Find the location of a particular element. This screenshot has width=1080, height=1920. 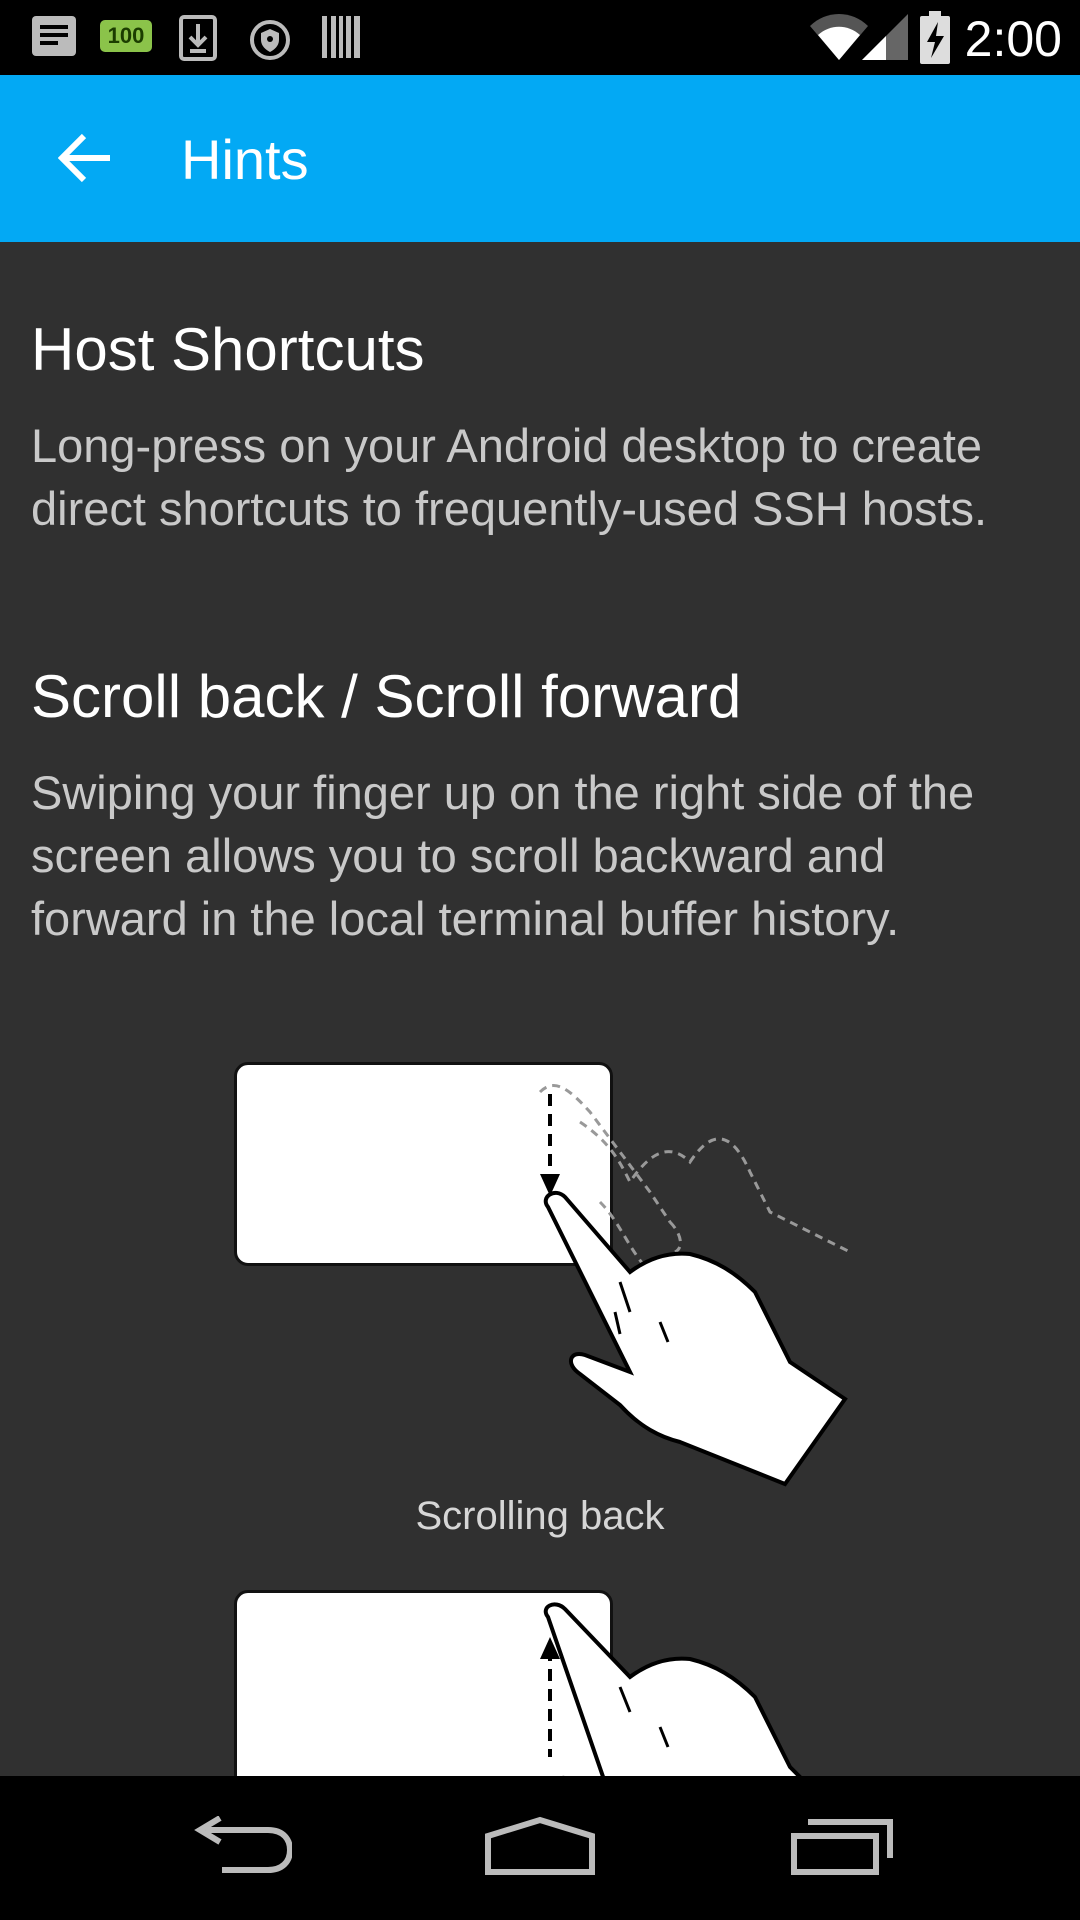

message-icon is located at coordinates (54, 36).